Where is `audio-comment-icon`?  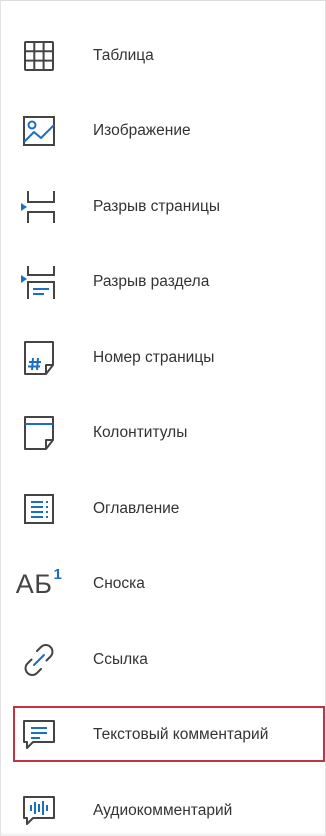 audio-comment-icon is located at coordinates (39, 811).